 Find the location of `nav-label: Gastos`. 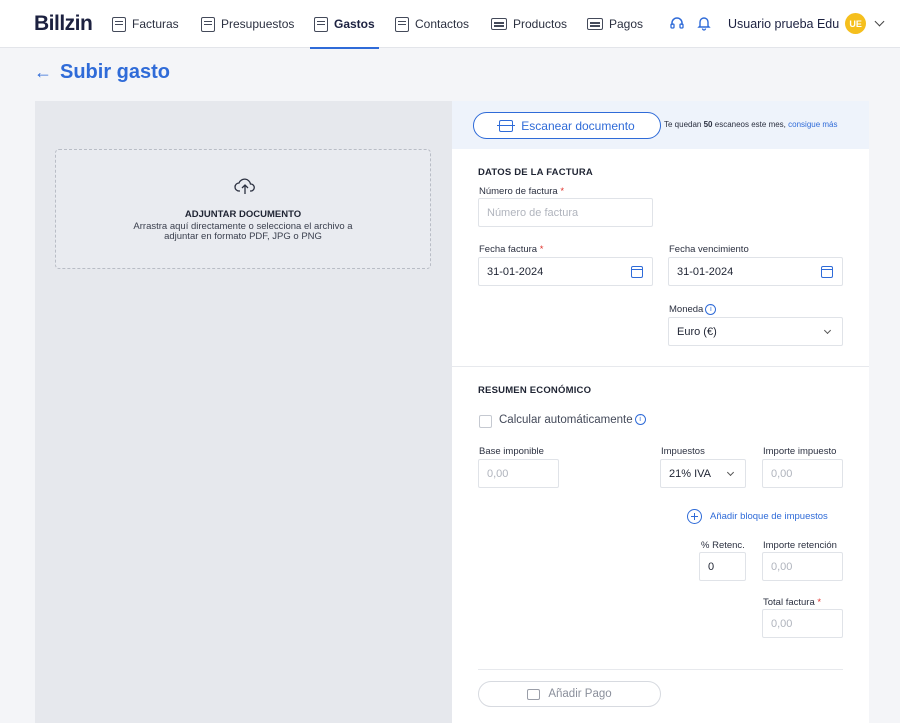

nav-label: Gastos is located at coordinates (354, 24).